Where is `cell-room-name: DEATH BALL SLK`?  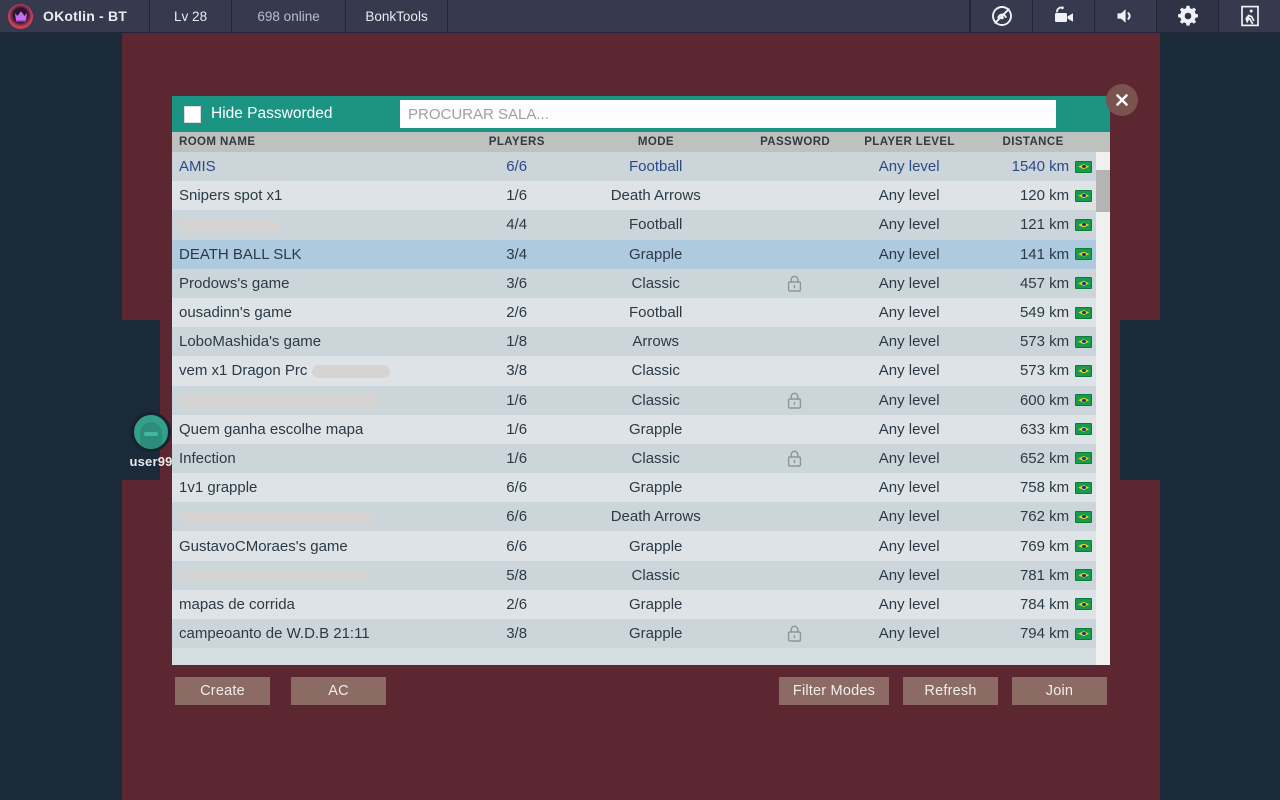
cell-room-name: DEATH BALL SLK is located at coordinates (240, 254).